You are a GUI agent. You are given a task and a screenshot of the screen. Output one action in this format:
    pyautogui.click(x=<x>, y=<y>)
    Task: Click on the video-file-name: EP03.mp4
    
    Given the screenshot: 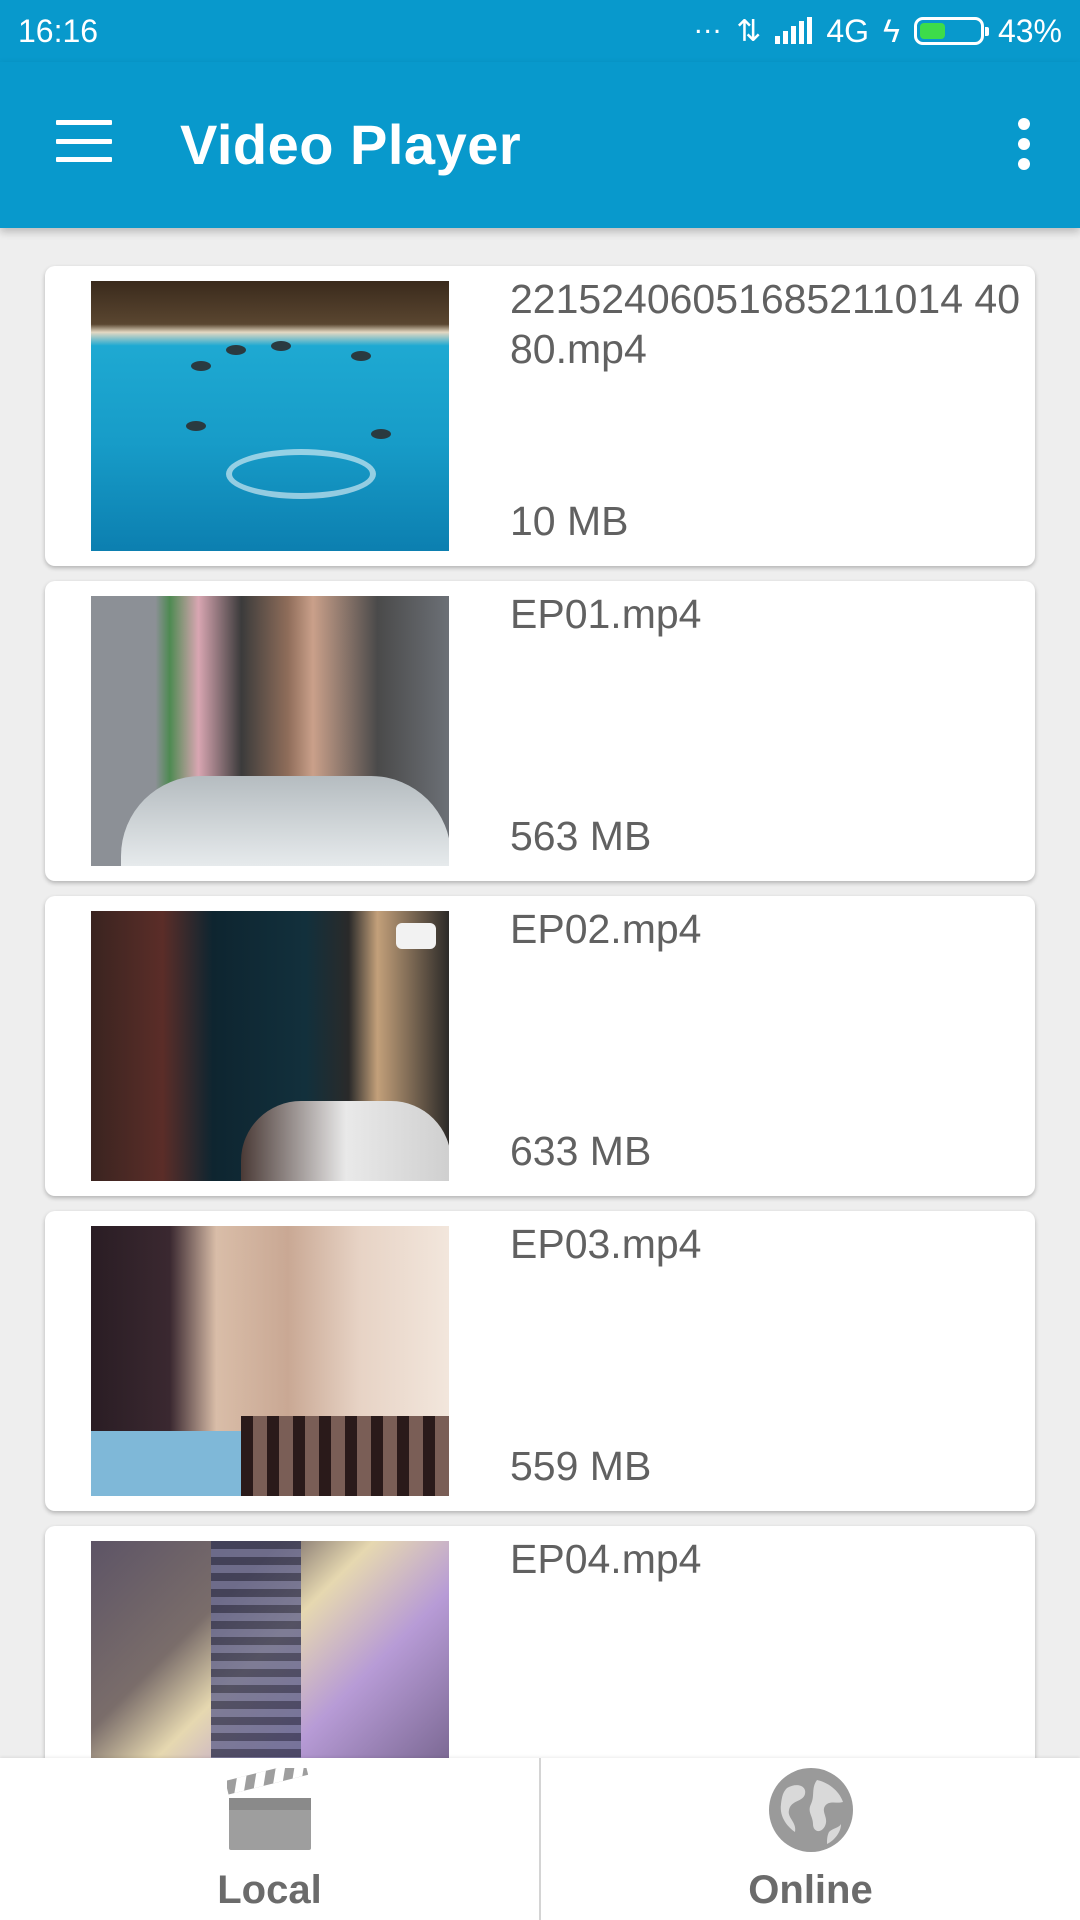 What is the action you would take?
    pyautogui.click(x=606, y=1244)
    